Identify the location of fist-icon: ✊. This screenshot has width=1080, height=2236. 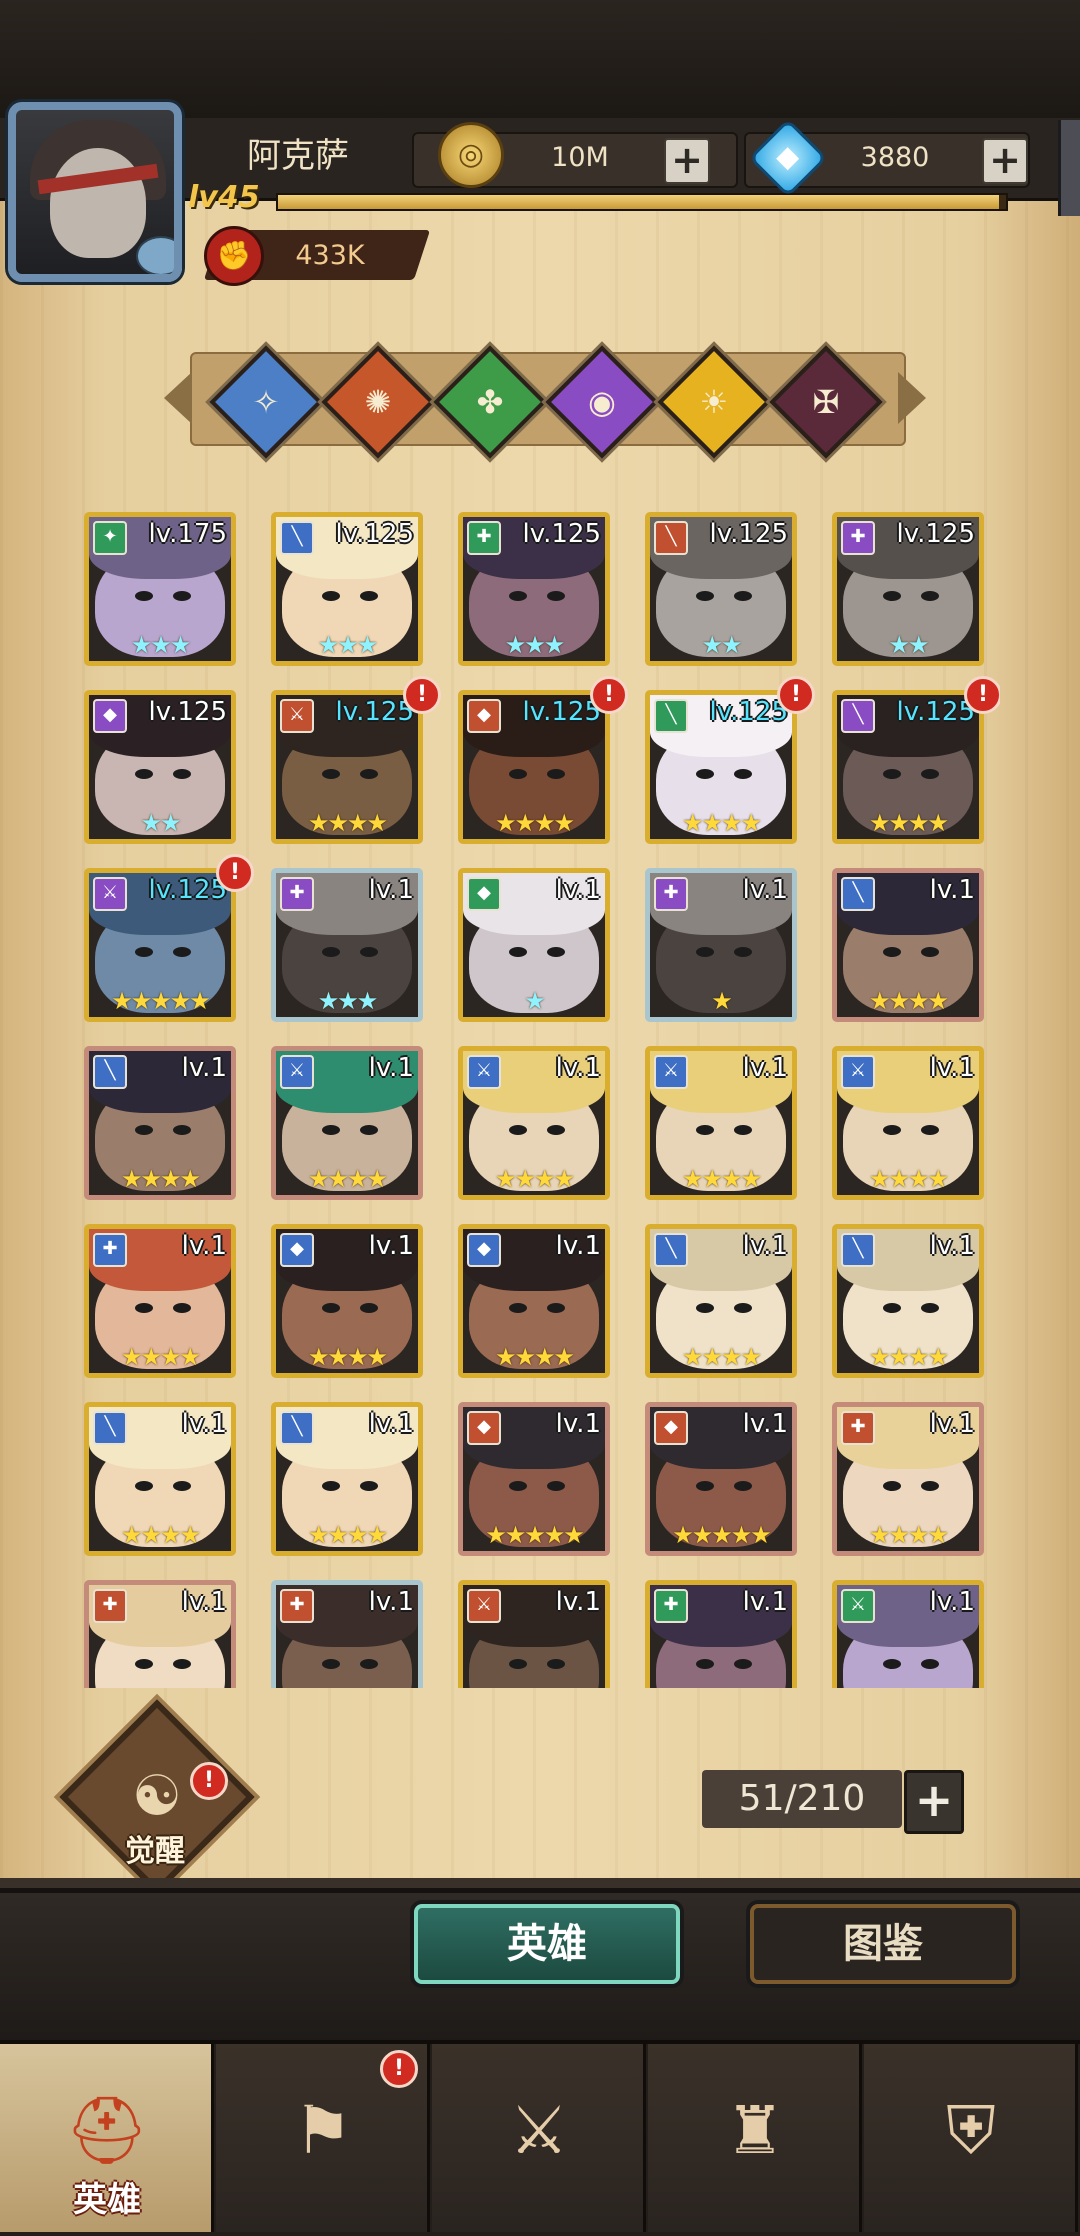
(234, 256).